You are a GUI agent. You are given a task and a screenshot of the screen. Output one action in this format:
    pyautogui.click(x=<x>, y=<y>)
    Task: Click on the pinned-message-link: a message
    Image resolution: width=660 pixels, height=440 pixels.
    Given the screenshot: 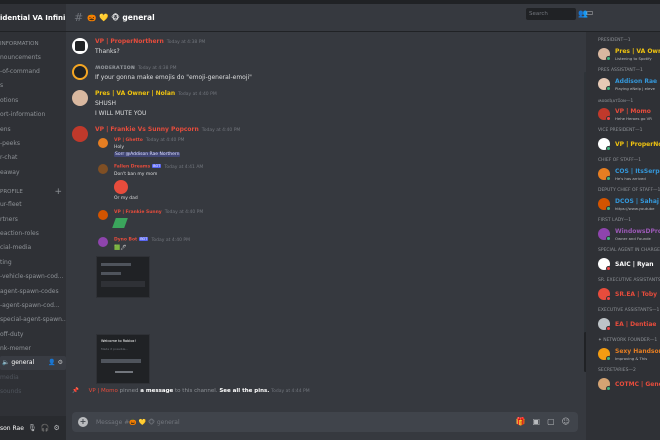 What is the action you would take?
    pyautogui.click(x=156, y=391)
    